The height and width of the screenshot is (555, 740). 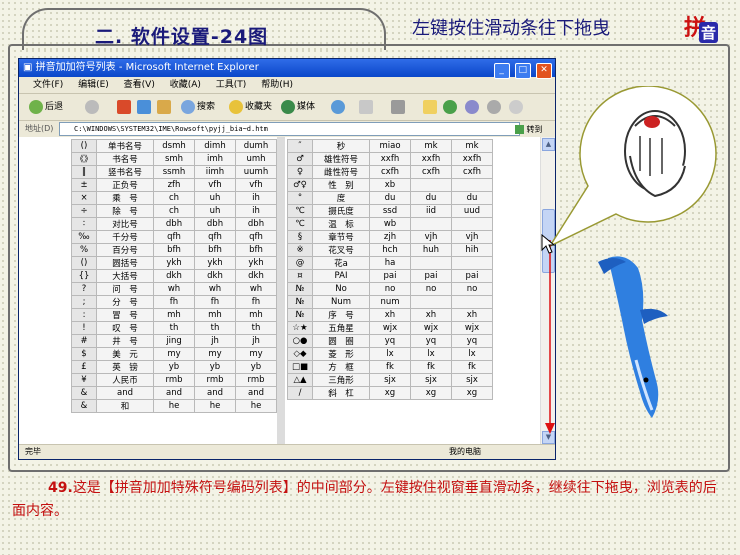 I want to click on code-cell: sjx, so click(x=431, y=380).